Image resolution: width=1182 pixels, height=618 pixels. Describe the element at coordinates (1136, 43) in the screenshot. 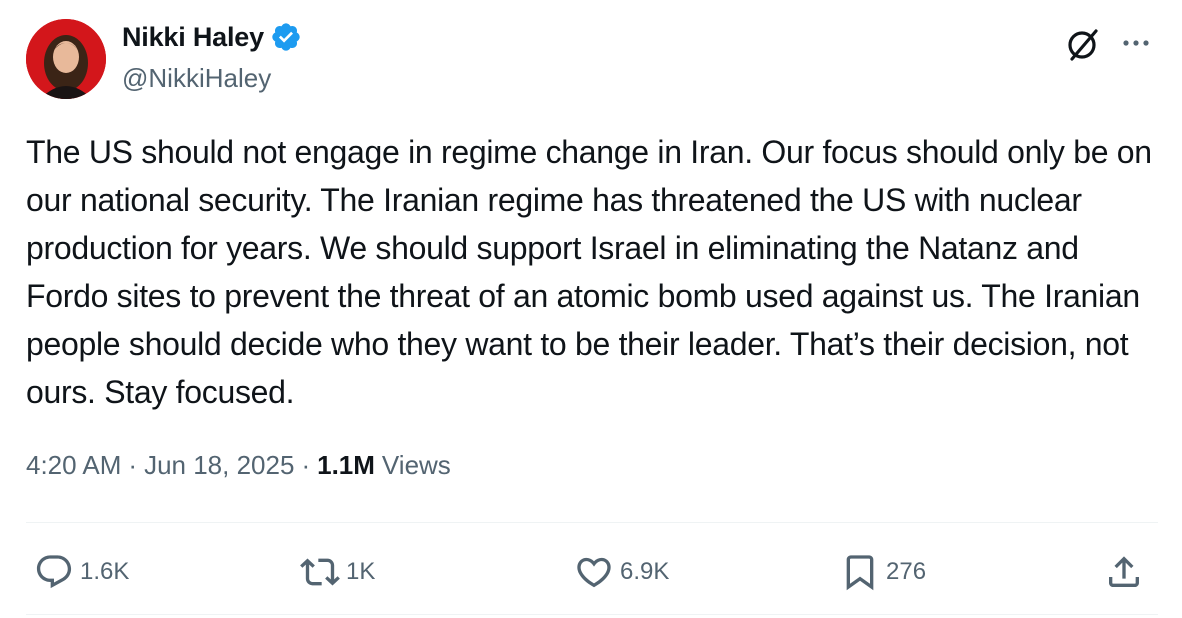

I see `more-icon` at that location.